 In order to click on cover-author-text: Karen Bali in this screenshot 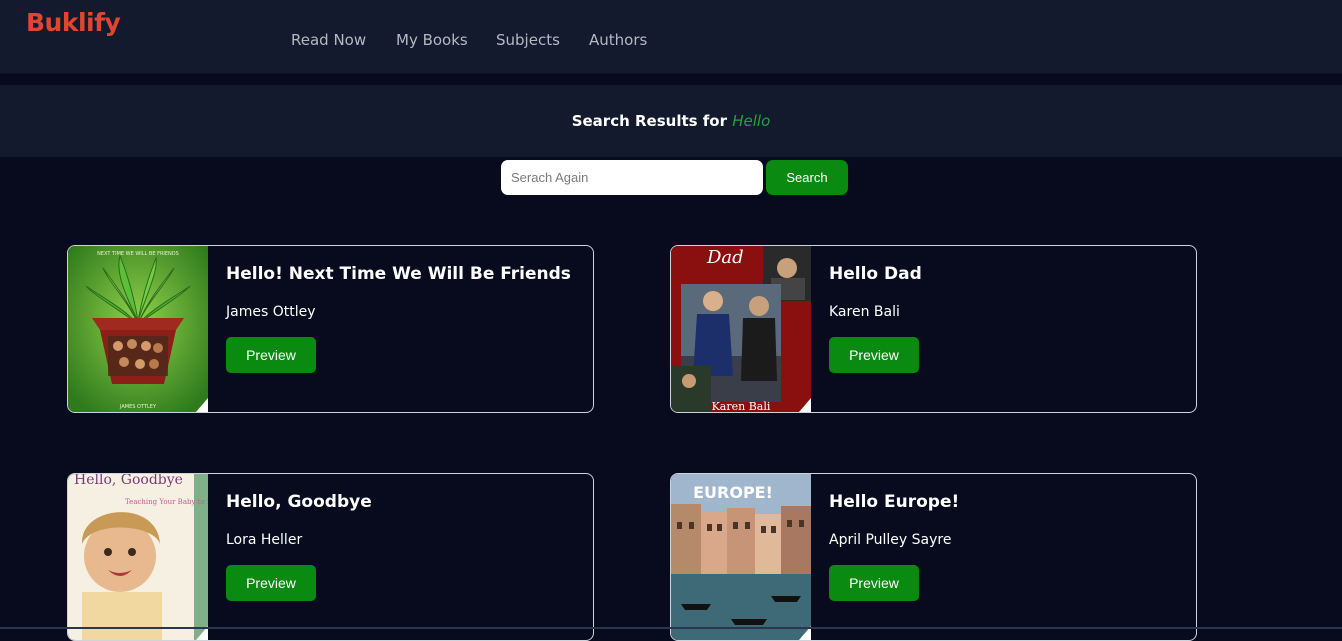, I will do `click(741, 406)`.